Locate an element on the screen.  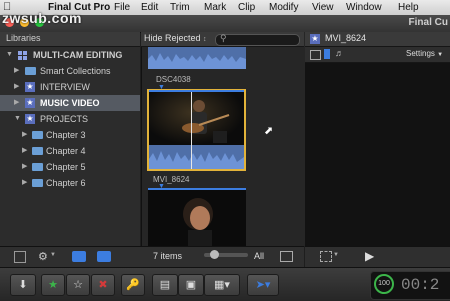
sidebar-item-projects: ▼ ★ PROJECTS is located at coordinates (70, 119).